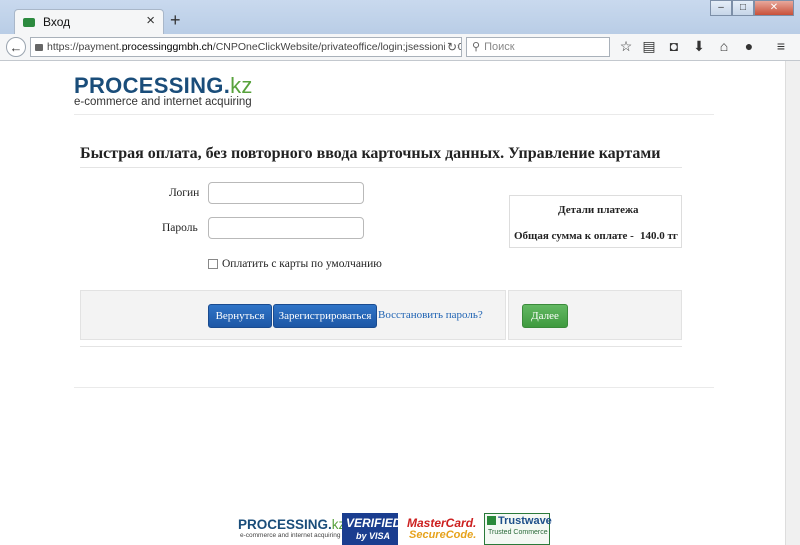  What do you see at coordinates (84, 47) in the screenshot?
I see `url-prefix: https://payment.` at bounding box center [84, 47].